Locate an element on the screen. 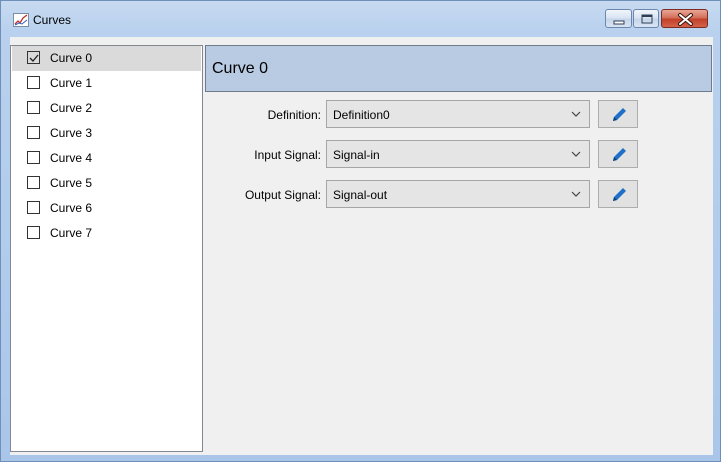 The image size is (721, 462). output-signal-value: Signal-out is located at coordinates (360, 195).